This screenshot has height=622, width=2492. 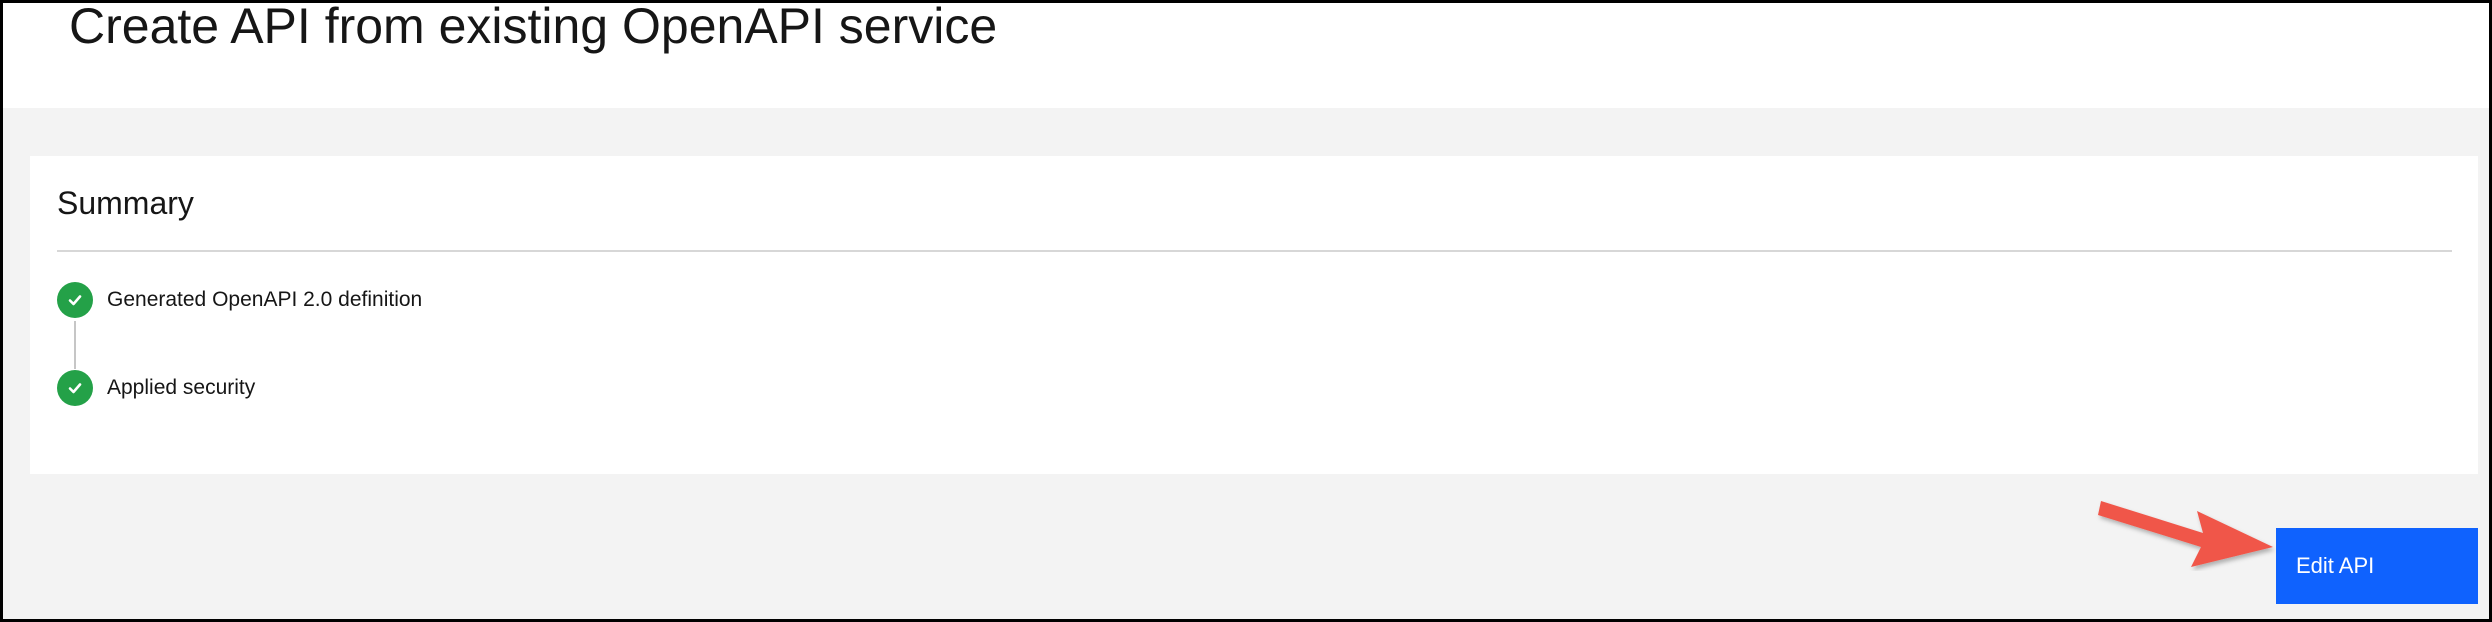 I want to click on step-connector-line, so click(x=75, y=345).